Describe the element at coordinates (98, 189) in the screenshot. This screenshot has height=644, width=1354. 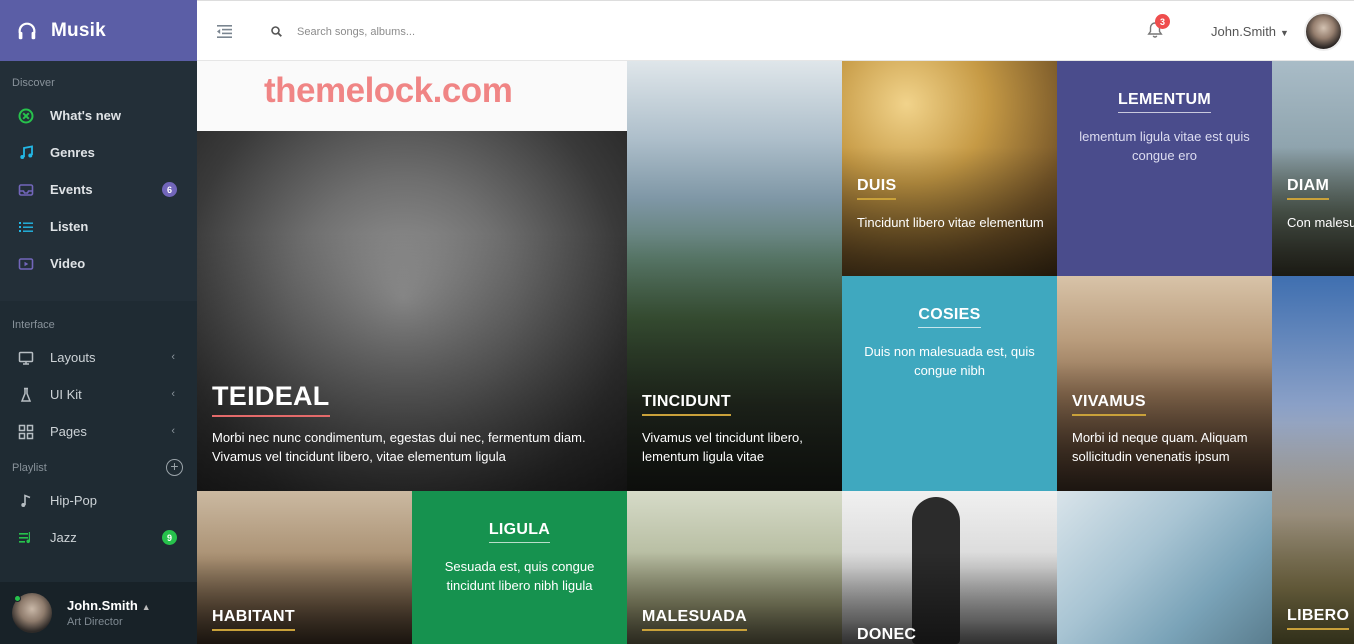
I see `sidebar-item-events: Events 6` at that location.